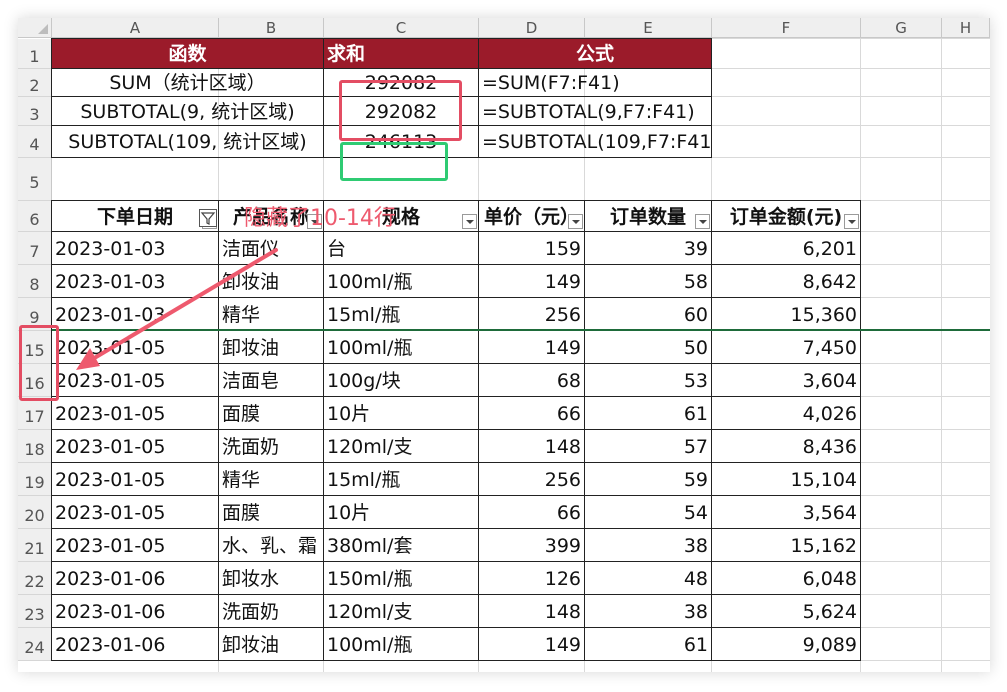  What do you see at coordinates (648, 281) in the screenshot?
I see `table-cell: 58` at bounding box center [648, 281].